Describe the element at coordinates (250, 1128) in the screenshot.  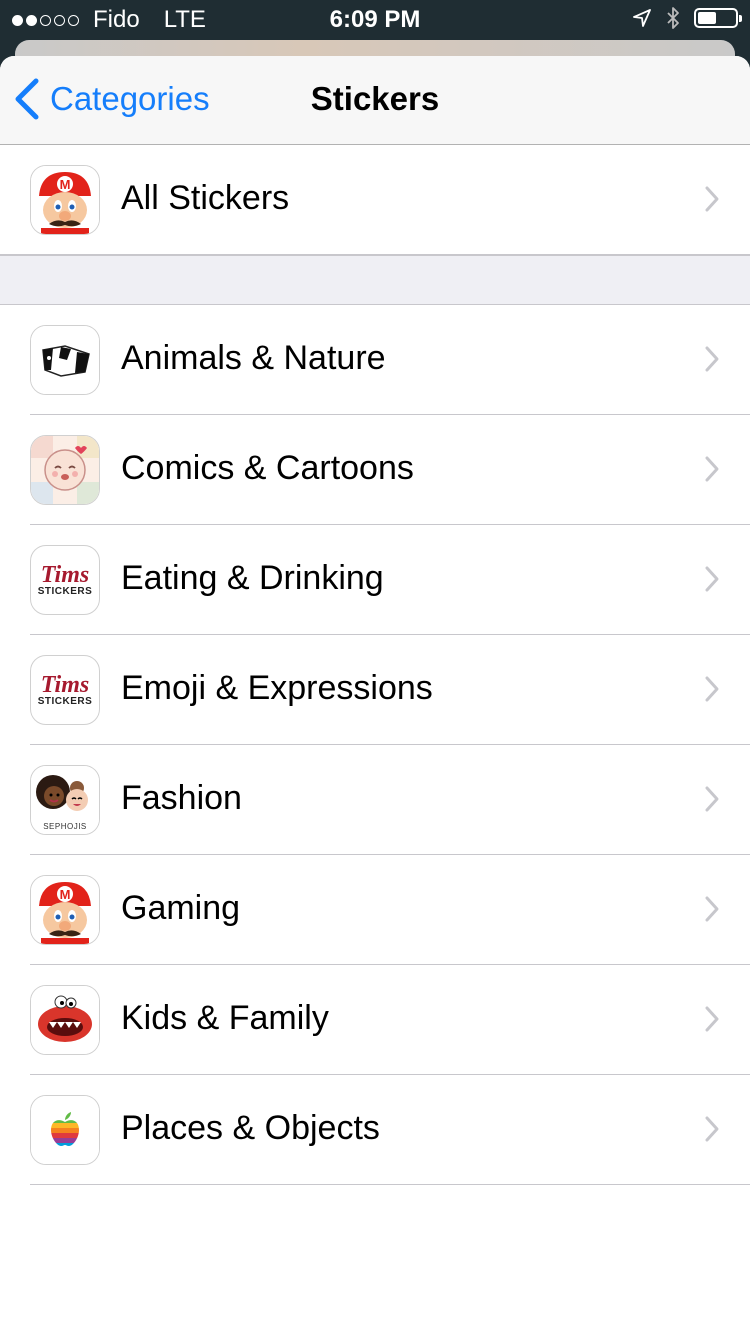
I see `row-label: Places & Objects` at that location.